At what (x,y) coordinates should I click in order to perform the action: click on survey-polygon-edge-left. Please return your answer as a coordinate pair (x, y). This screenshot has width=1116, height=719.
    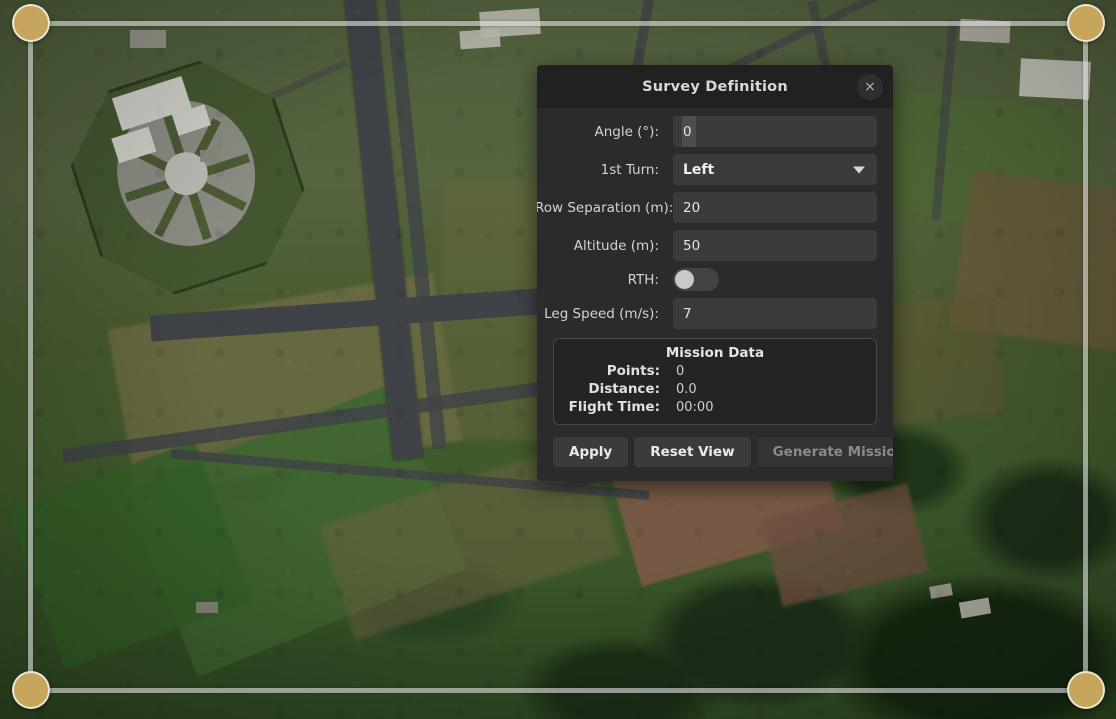
    Looking at the image, I should click on (30, 357).